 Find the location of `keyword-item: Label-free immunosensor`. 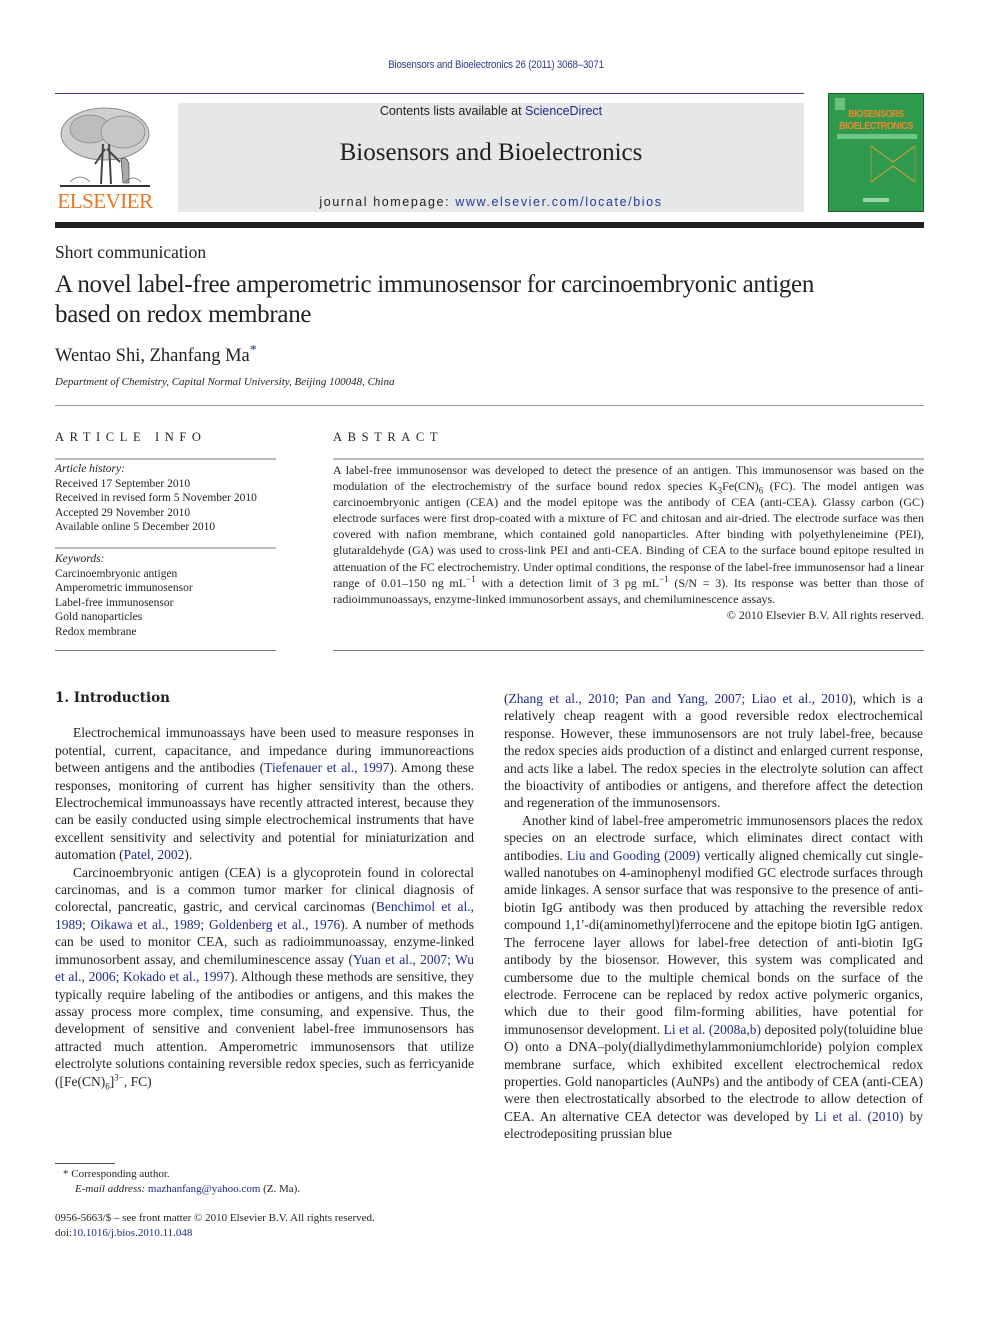

keyword-item: Label-free immunosensor is located at coordinates (114, 602).